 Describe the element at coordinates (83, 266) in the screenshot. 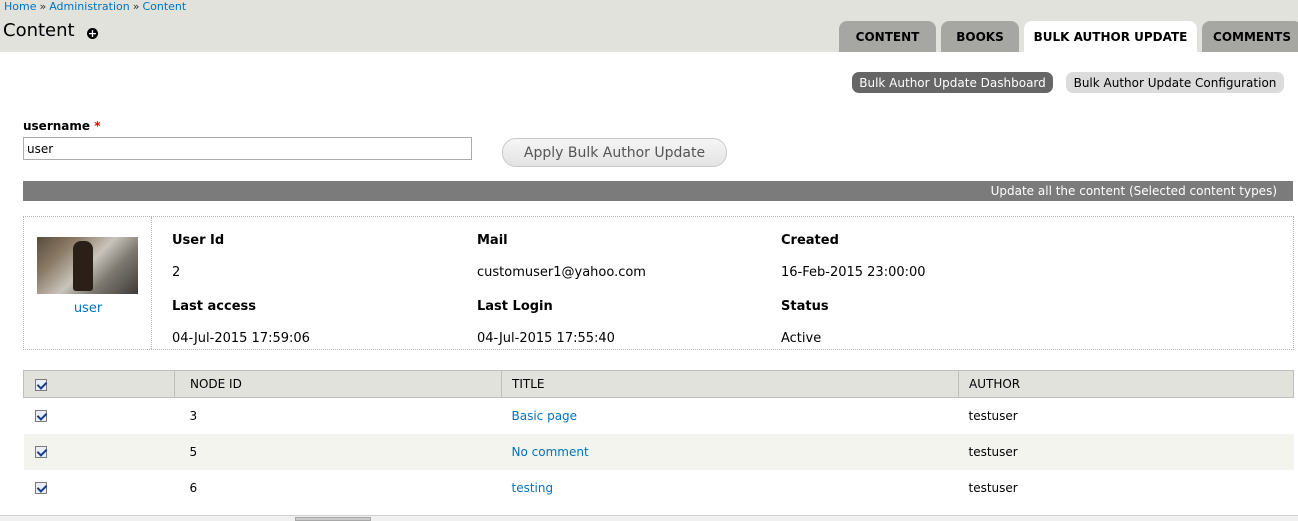

I see `avatar-figure` at that location.